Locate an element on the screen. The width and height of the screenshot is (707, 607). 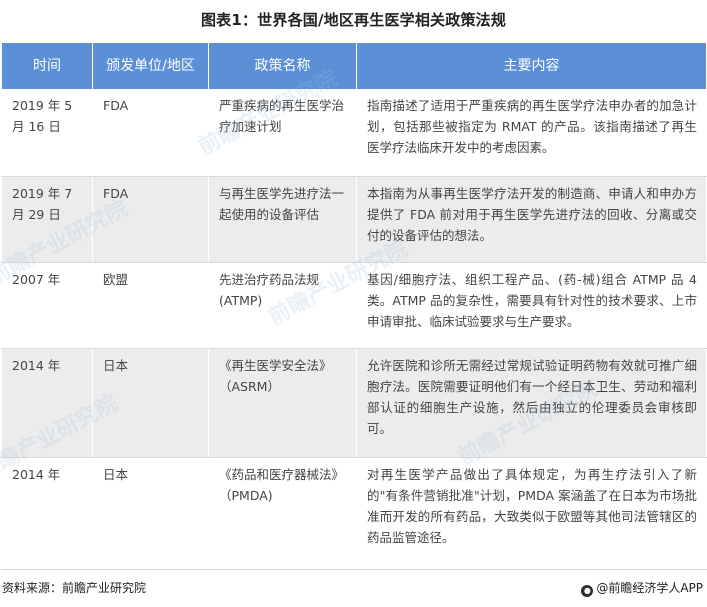
cell-policy-name: 《药品和医疗器械法》（PMDA) is located at coordinates (282, 513).